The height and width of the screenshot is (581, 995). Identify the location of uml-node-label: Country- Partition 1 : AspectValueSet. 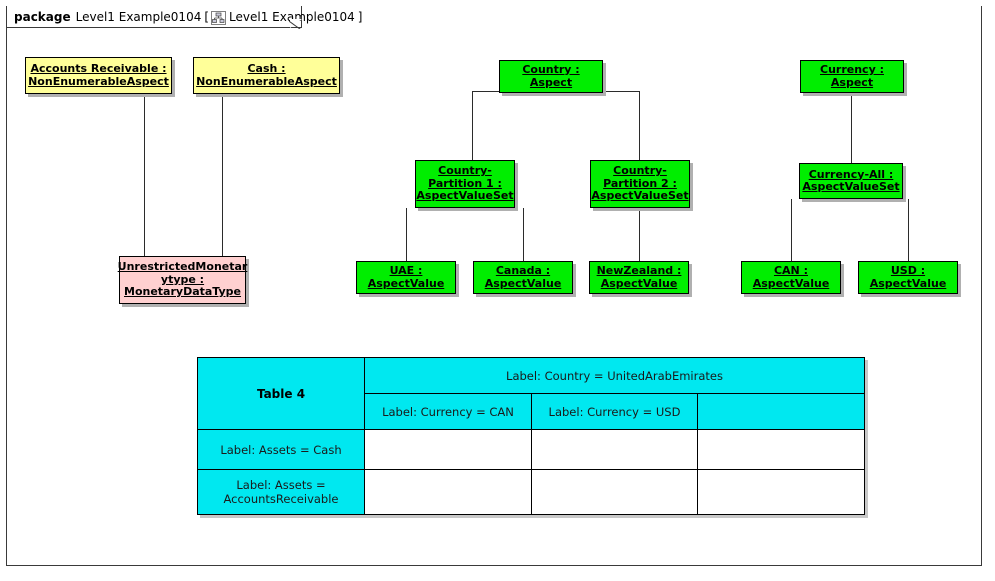
(465, 183).